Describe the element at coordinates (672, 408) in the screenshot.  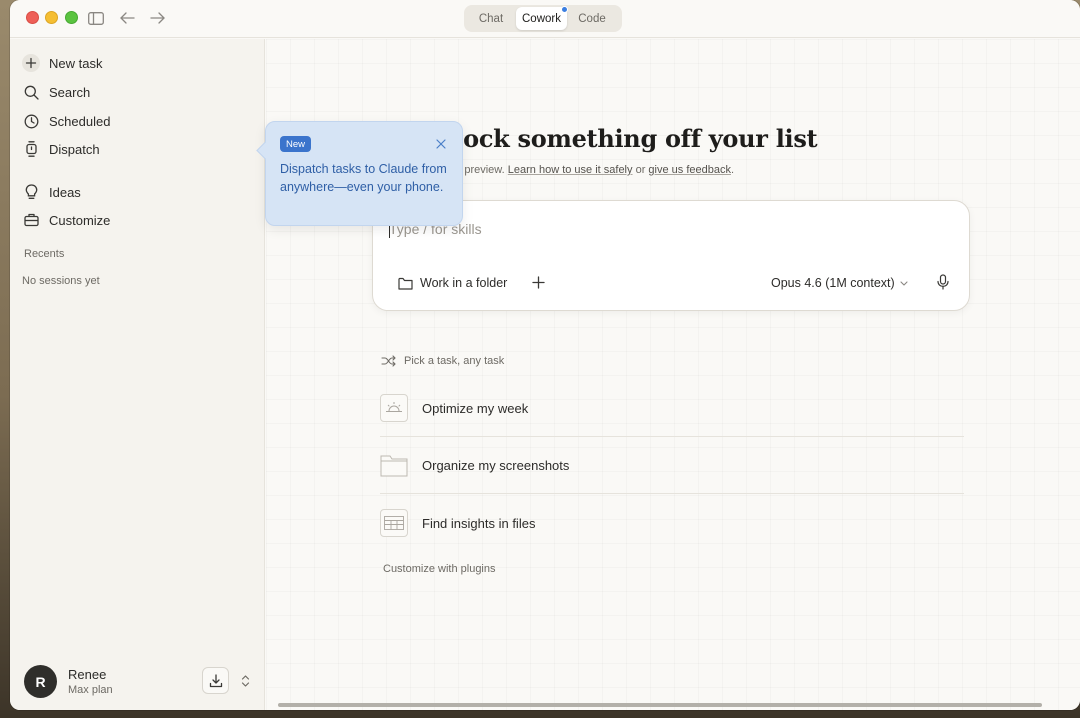
I see `task-suggestion: Optimize my week` at that location.